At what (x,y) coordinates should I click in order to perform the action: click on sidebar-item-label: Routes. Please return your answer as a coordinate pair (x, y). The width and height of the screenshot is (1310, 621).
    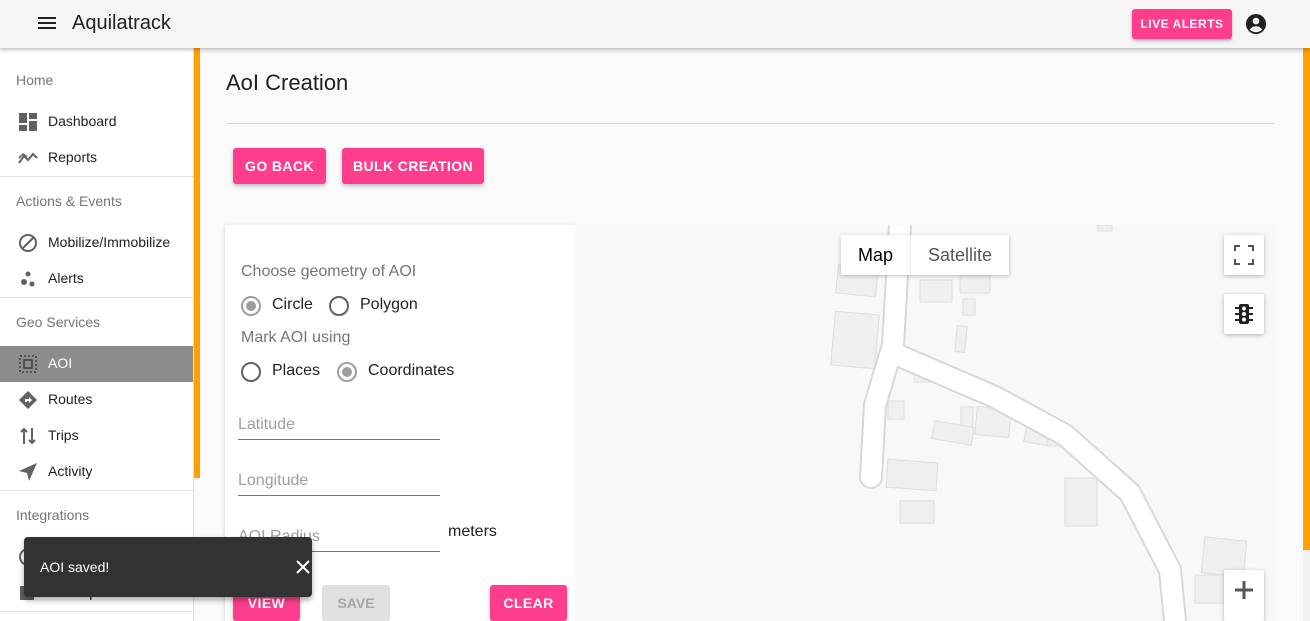
    Looking at the image, I should click on (70, 399).